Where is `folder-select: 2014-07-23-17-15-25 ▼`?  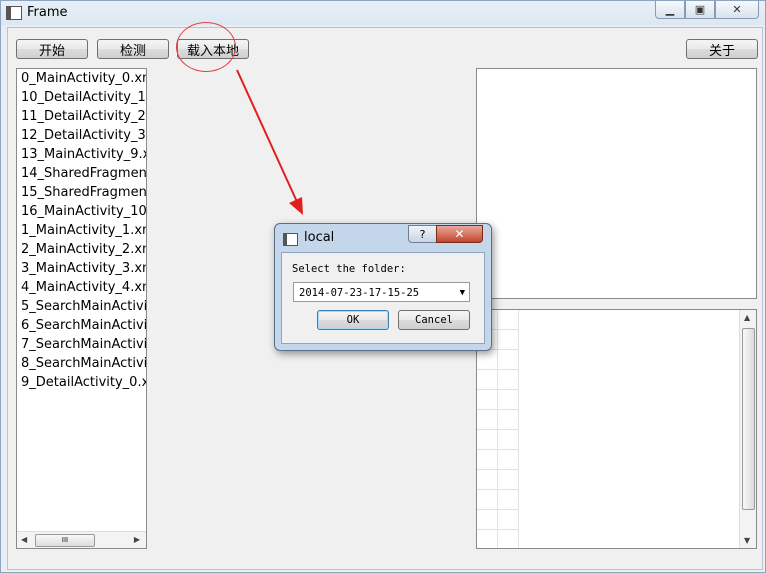 folder-select: 2014-07-23-17-15-25 ▼ is located at coordinates (381, 292).